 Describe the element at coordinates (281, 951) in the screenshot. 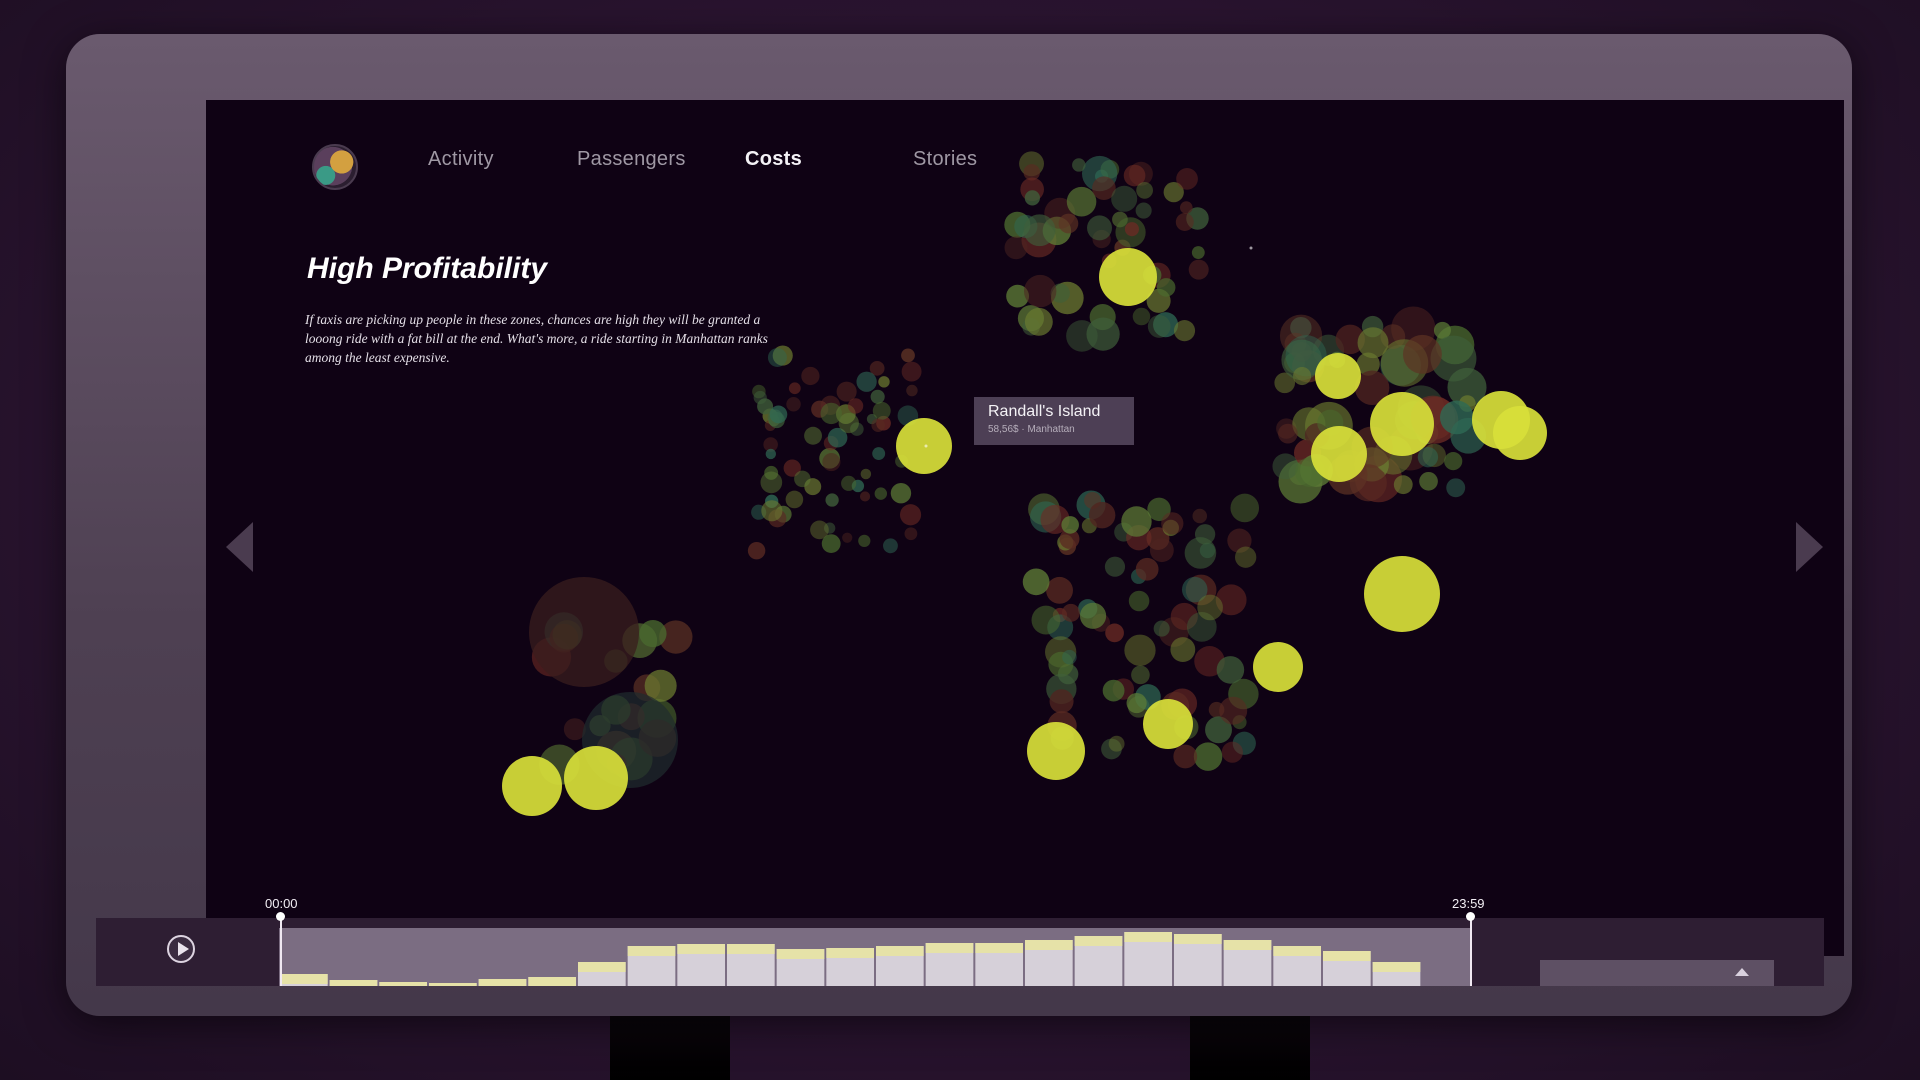

I see `start-handle-line` at that location.